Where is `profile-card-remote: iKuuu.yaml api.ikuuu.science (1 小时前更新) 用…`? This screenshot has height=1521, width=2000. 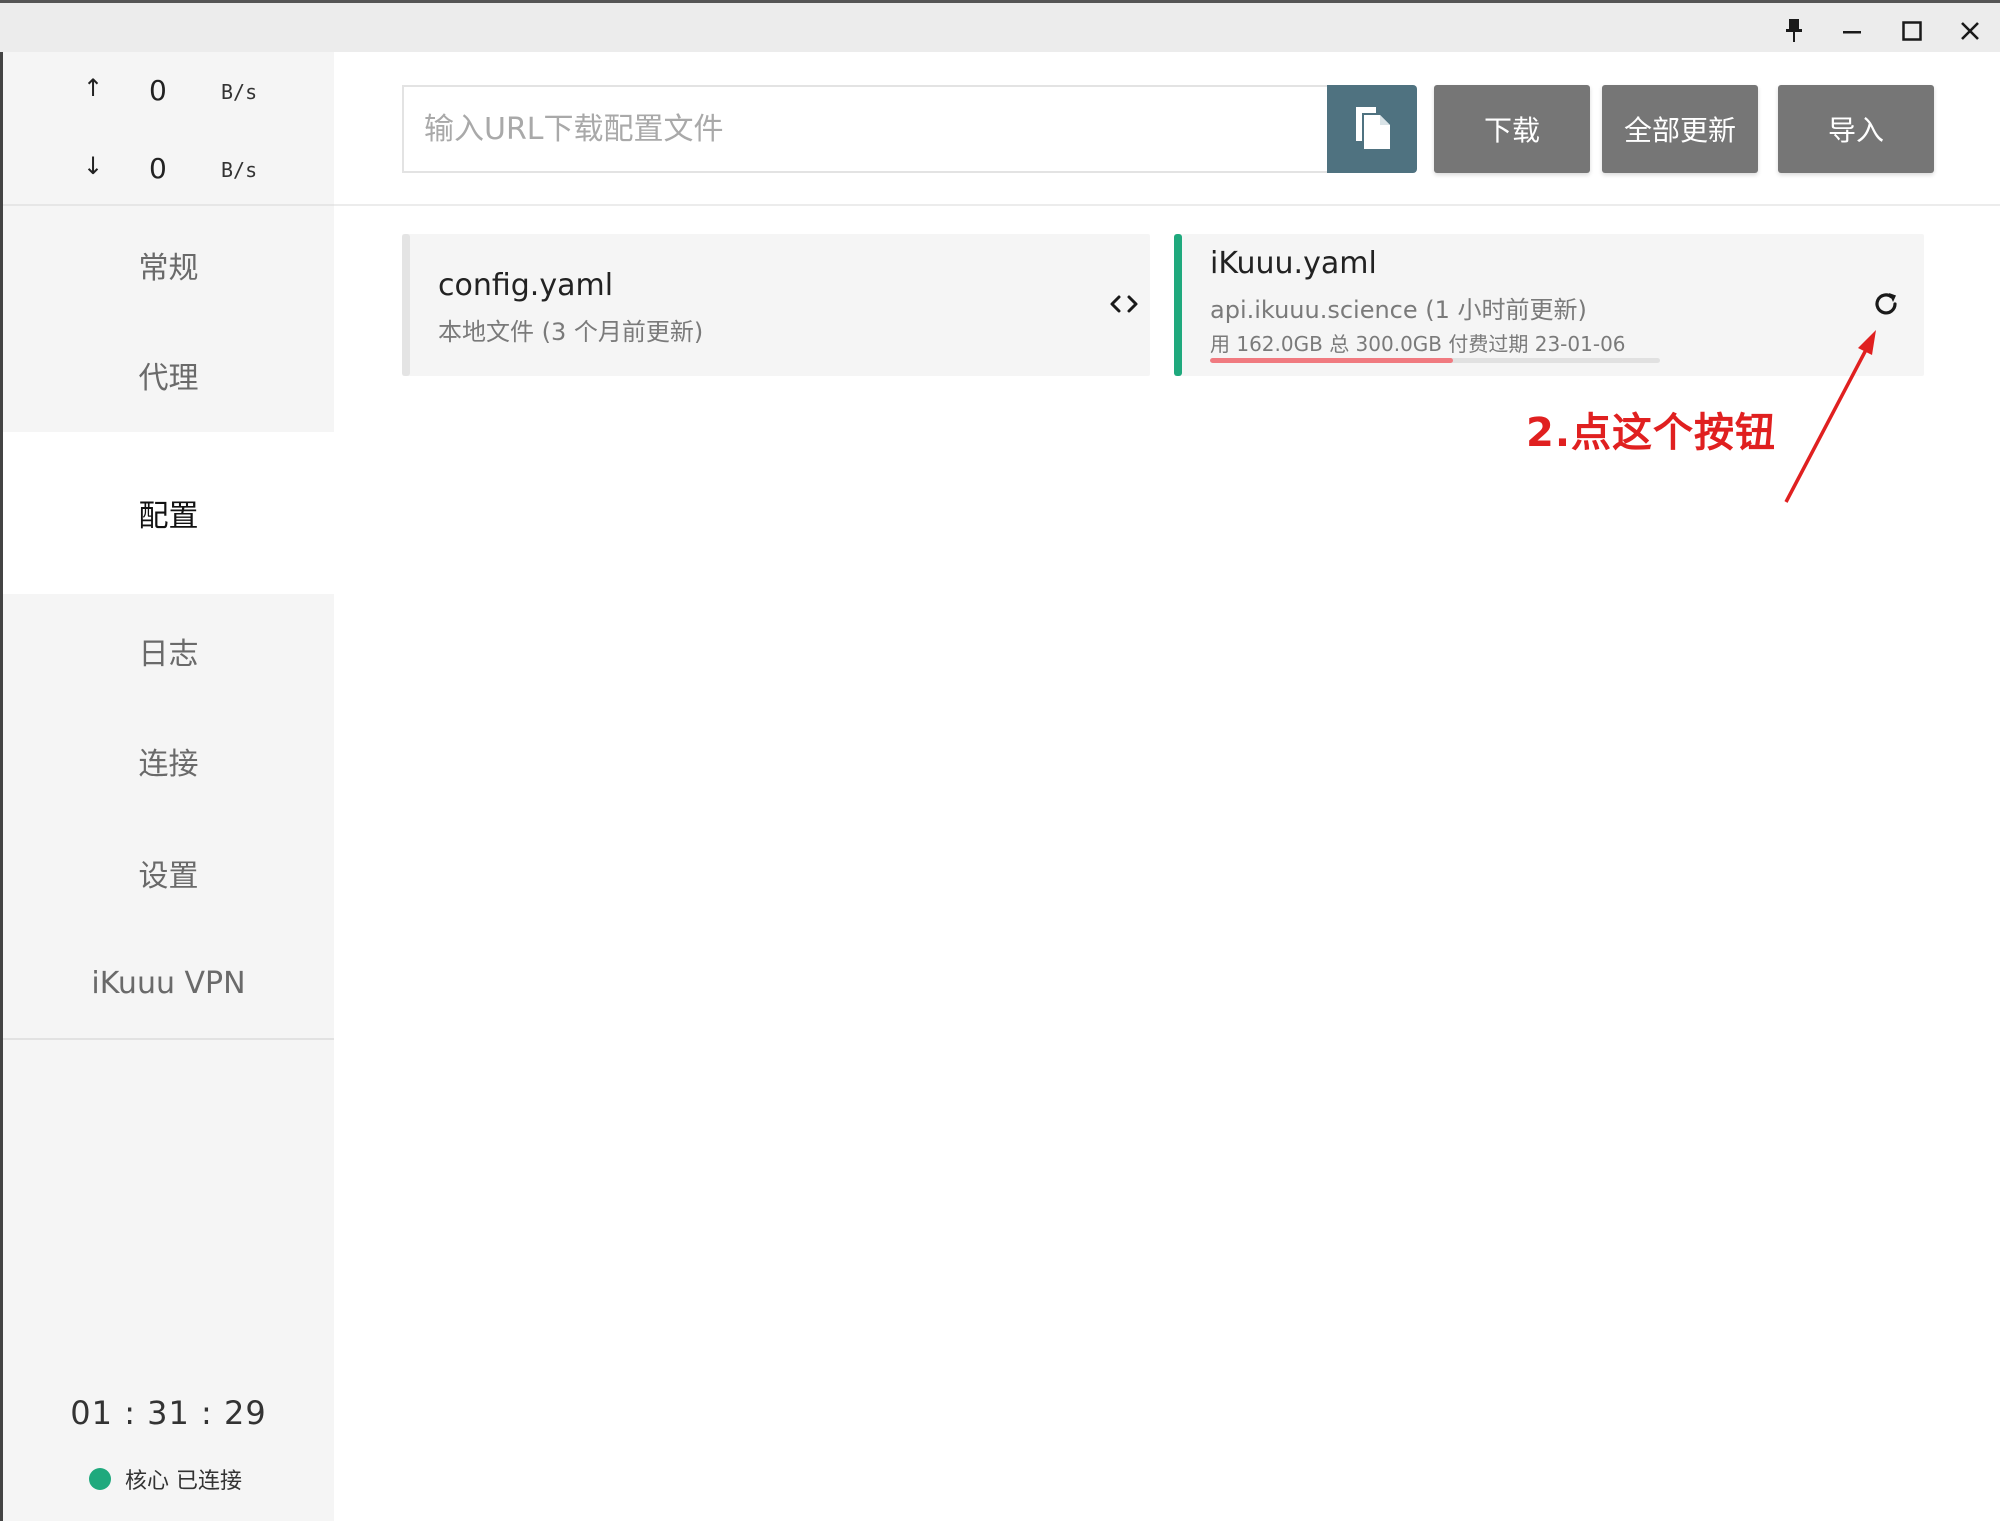 profile-card-remote: iKuuu.yaml api.ikuuu.science (1 小时前更新) 用… is located at coordinates (1549, 305).